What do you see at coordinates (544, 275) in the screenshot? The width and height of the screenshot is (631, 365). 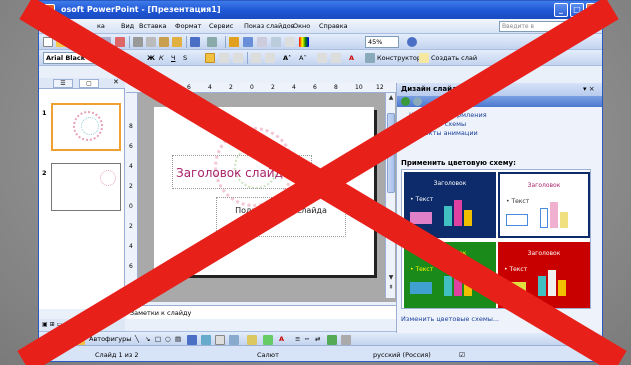 I see `color-scheme-4: Заголовок • Текст` at bounding box center [544, 275].